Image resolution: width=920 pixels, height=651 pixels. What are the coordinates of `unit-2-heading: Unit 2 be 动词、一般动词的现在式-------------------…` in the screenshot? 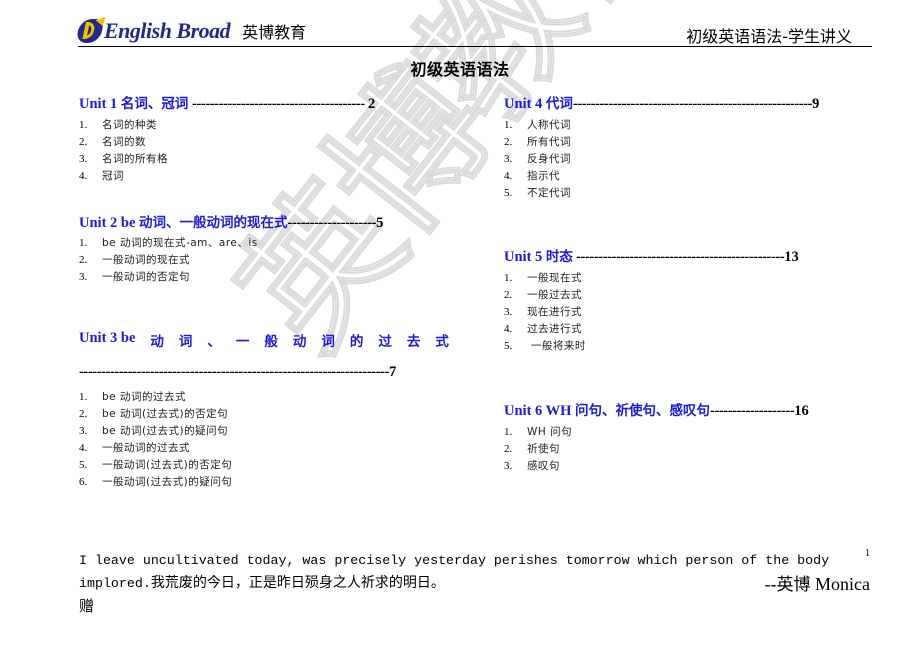 It's located at (231, 221).